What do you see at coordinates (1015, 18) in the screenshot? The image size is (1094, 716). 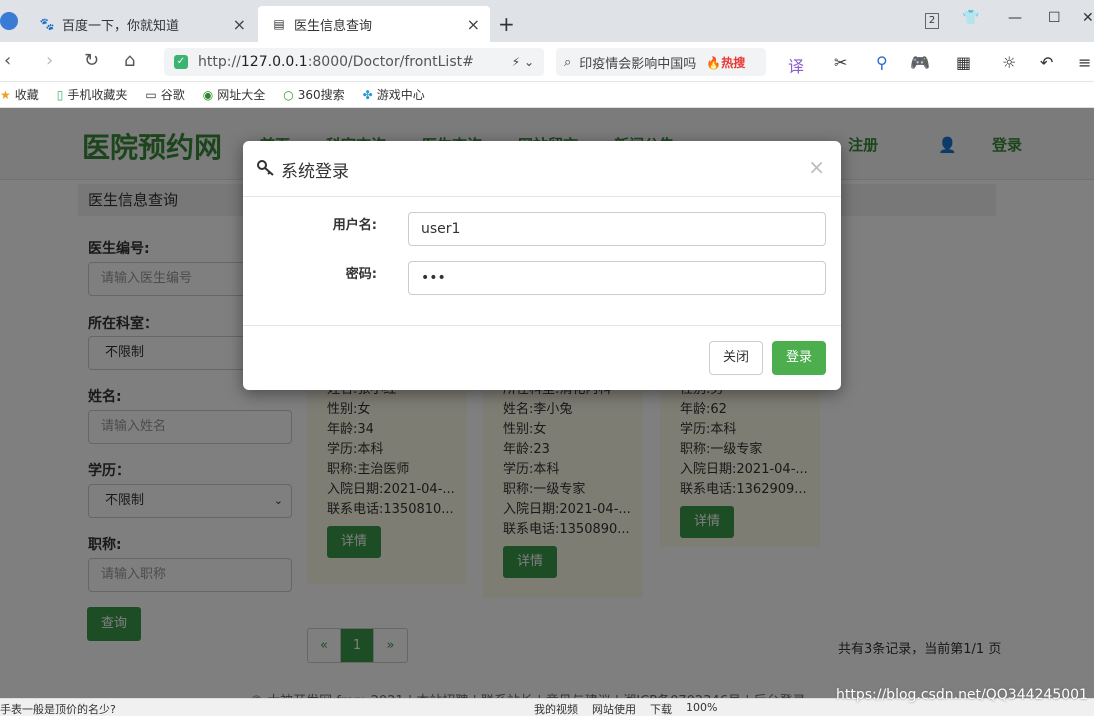 I see `minimize-button: —` at bounding box center [1015, 18].